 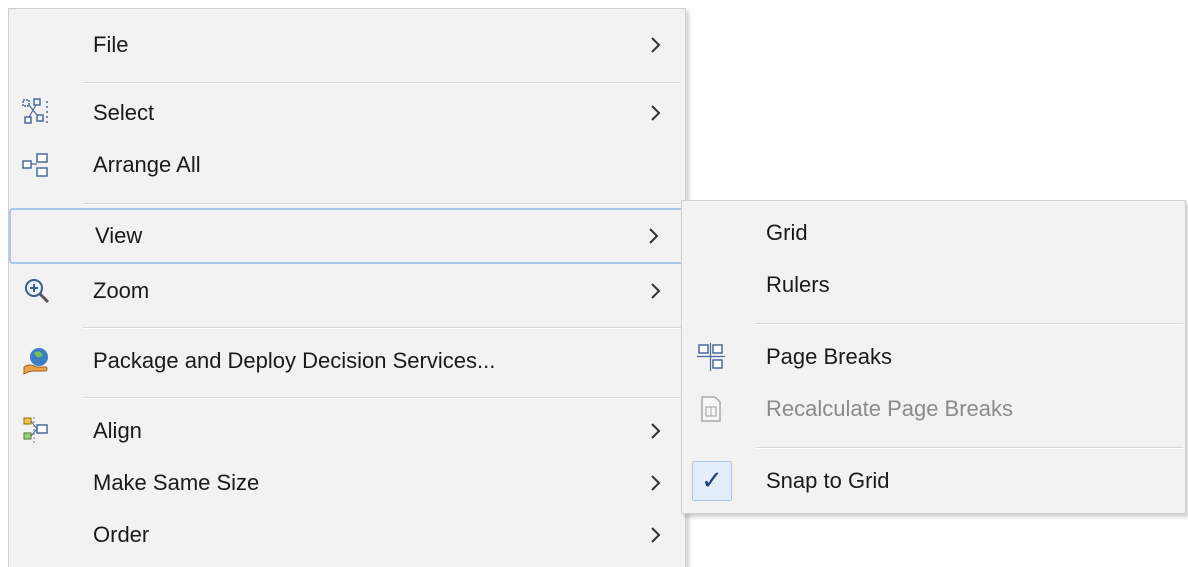 What do you see at coordinates (176, 482) in the screenshot?
I see `menu-item-label: Make Same Size` at bounding box center [176, 482].